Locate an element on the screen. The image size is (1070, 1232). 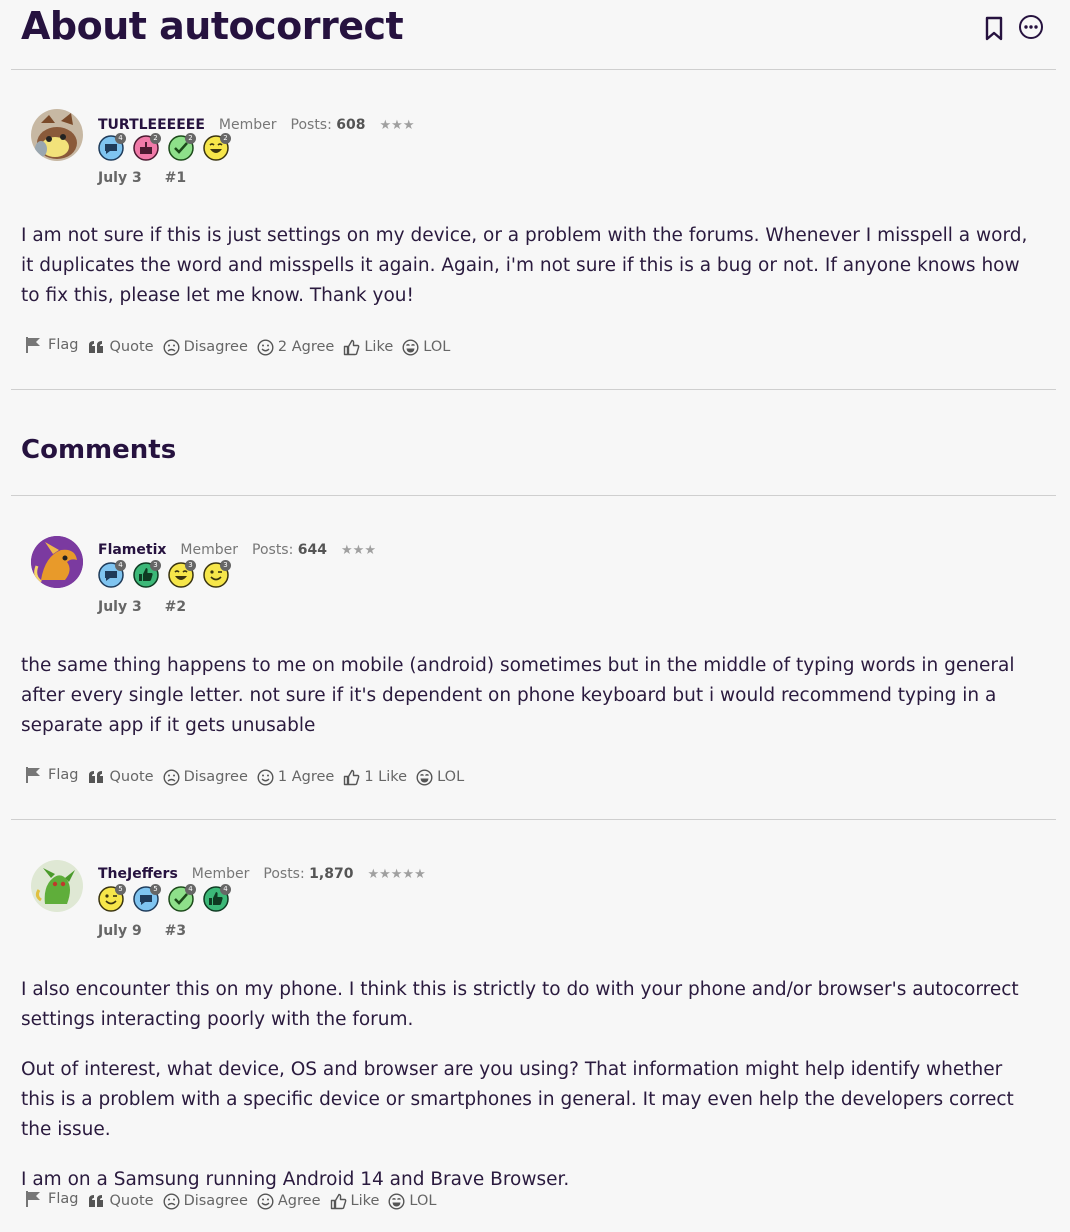
check-badge-icon: 2 is located at coordinates (181, 147).